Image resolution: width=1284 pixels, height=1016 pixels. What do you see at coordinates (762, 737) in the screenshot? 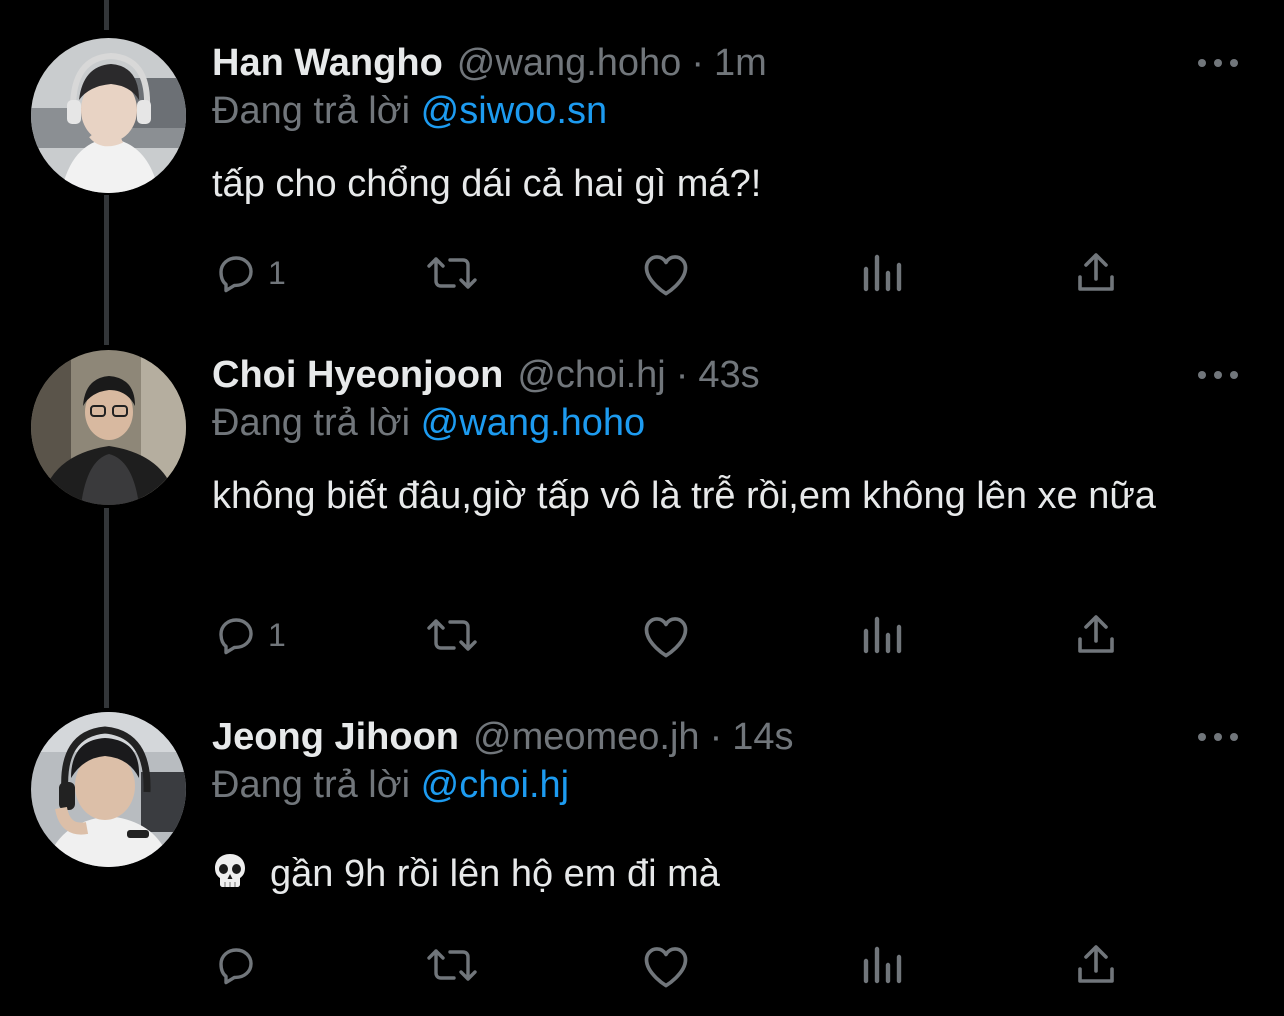
I see `timestamp: 14s` at bounding box center [762, 737].